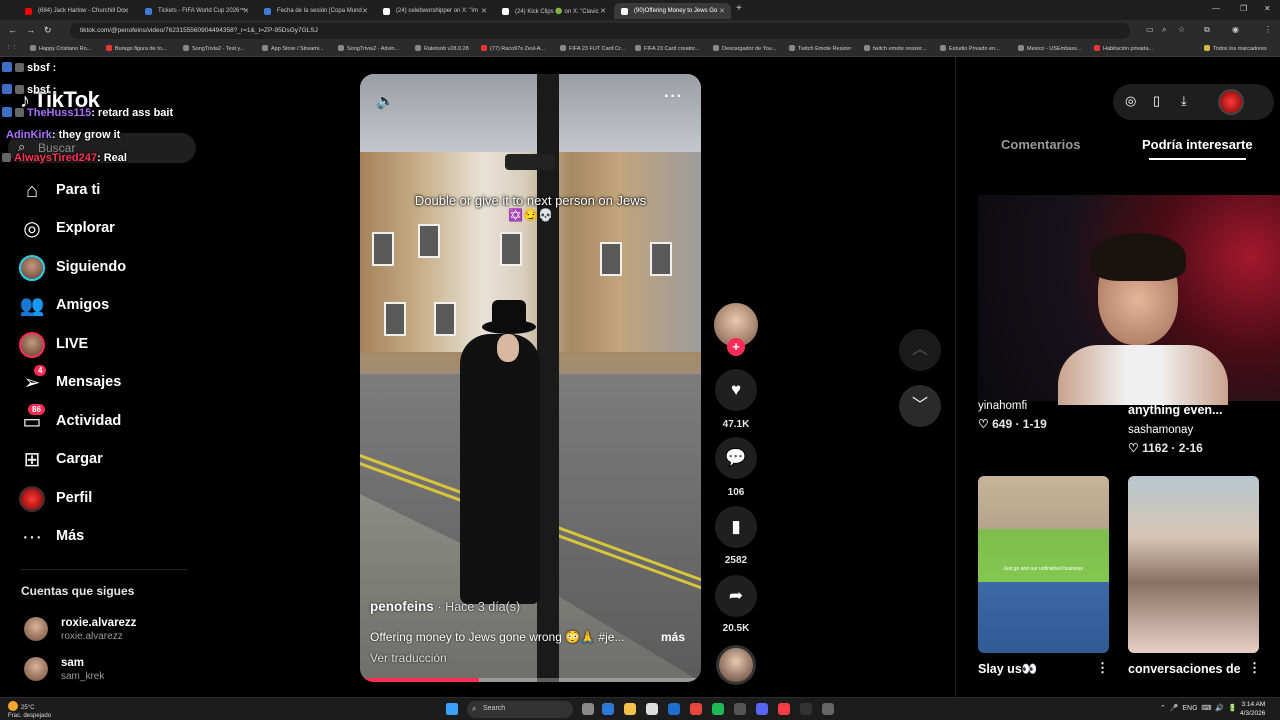 This screenshot has height=720, width=1280. Describe the element at coordinates (1184, 101) in the screenshot. I see `download-icon: ⤓` at that location.